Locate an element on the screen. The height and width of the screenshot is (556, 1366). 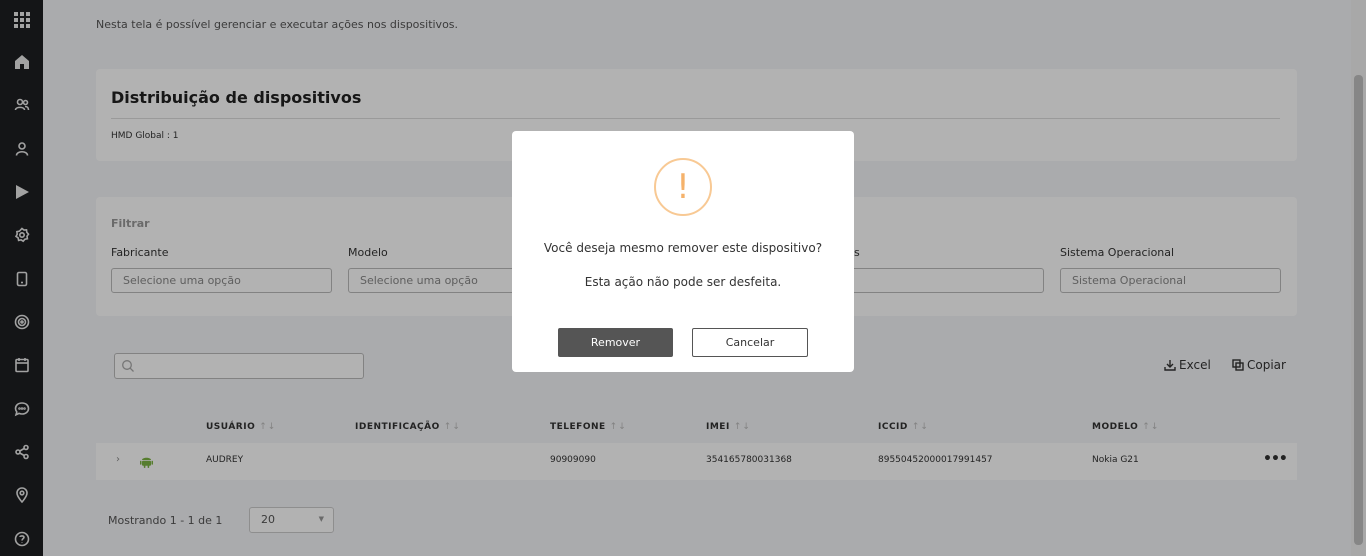
cancel-button: Cancelar is located at coordinates (750, 342).